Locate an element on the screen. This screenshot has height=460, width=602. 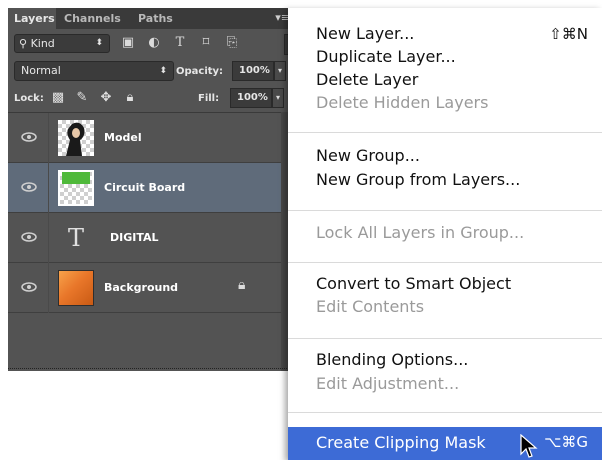
fill-dropdown-icon: ▾ is located at coordinates (278, 98).